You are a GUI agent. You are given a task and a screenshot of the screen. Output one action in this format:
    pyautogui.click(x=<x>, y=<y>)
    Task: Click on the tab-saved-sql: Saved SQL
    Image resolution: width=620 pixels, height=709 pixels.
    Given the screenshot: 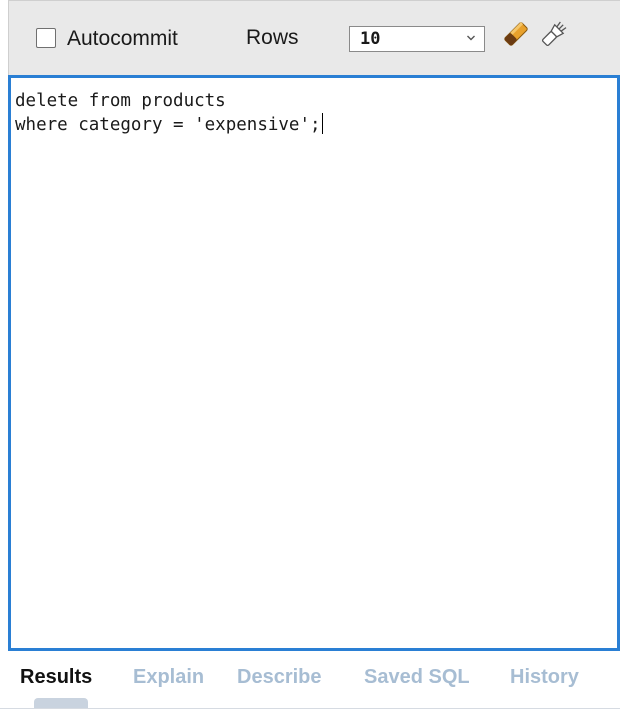 What is the action you would take?
    pyautogui.click(x=417, y=677)
    